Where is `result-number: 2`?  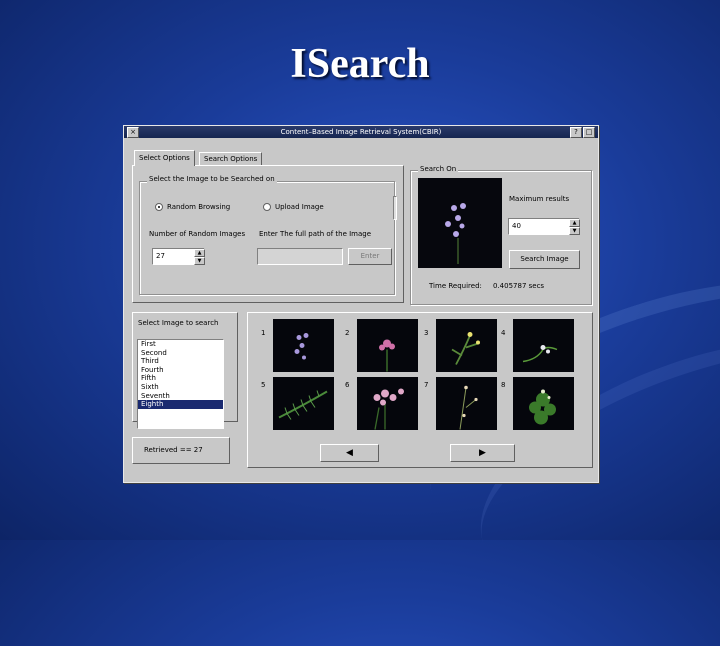
result-number: 2 is located at coordinates (347, 333).